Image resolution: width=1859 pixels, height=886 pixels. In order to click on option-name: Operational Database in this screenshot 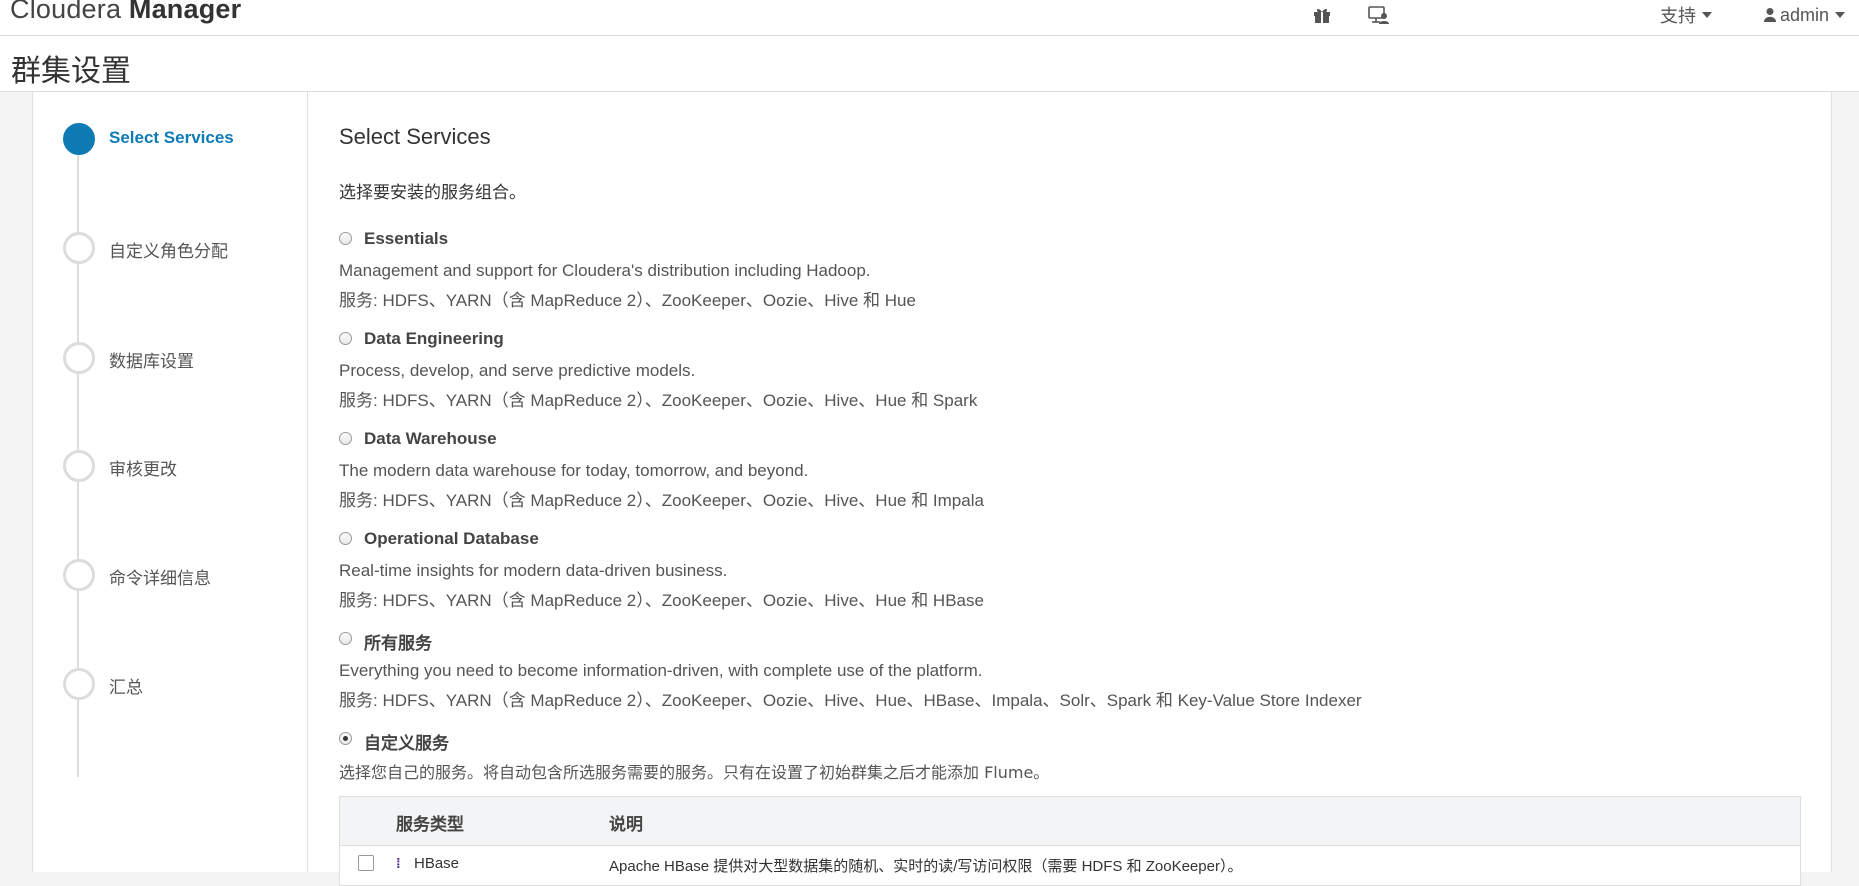, I will do `click(451, 538)`.